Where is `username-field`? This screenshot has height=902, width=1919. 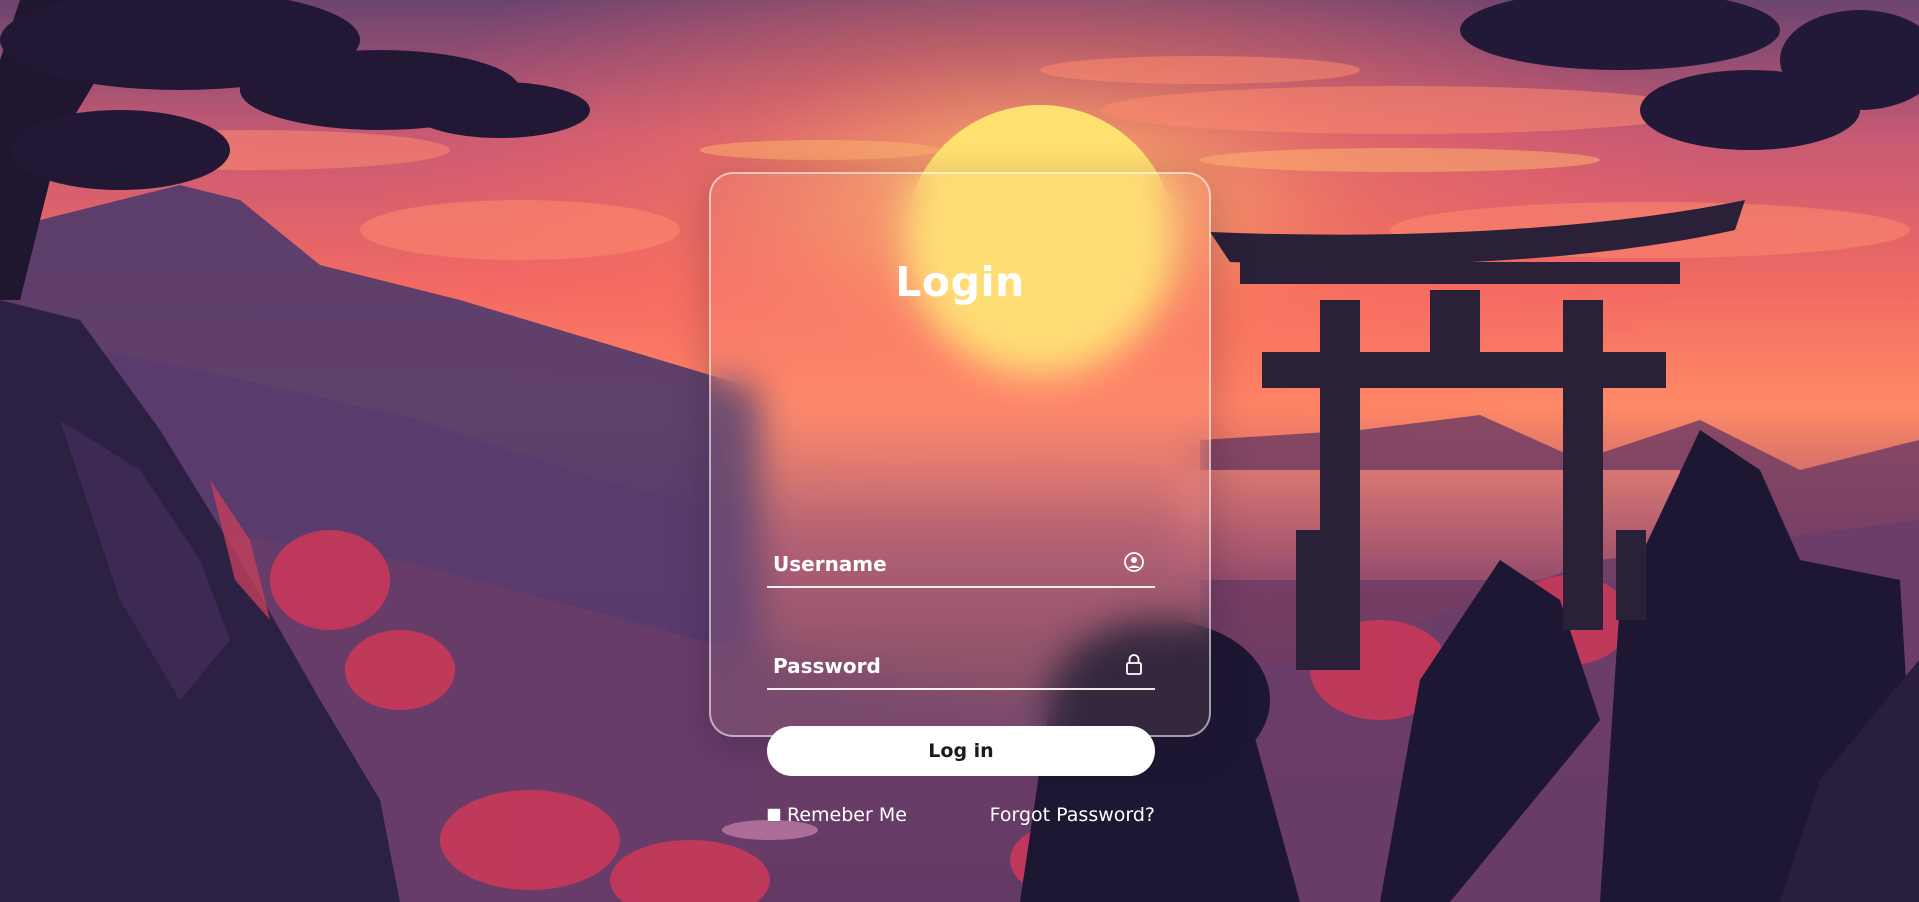 username-field is located at coordinates (961, 559).